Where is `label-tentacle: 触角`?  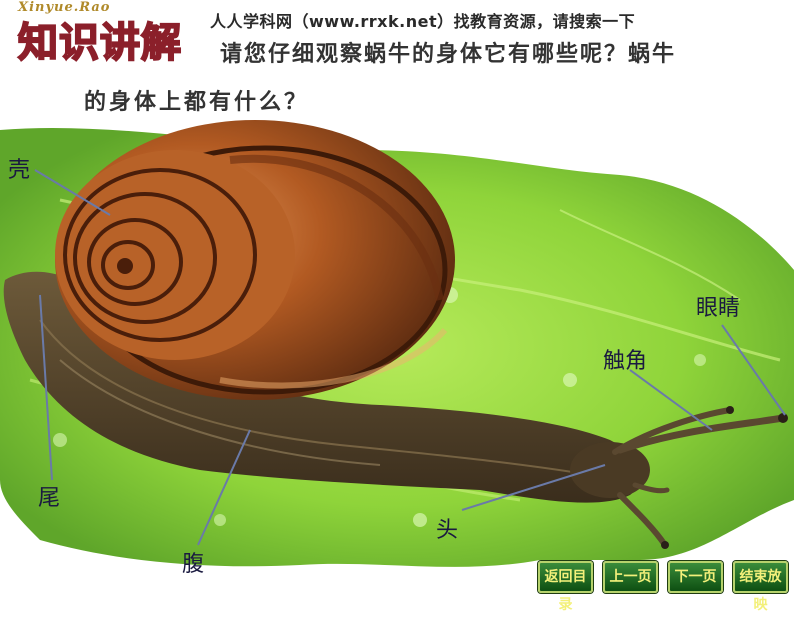 label-tentacle: 触角 is located at coordinates (625, 361).